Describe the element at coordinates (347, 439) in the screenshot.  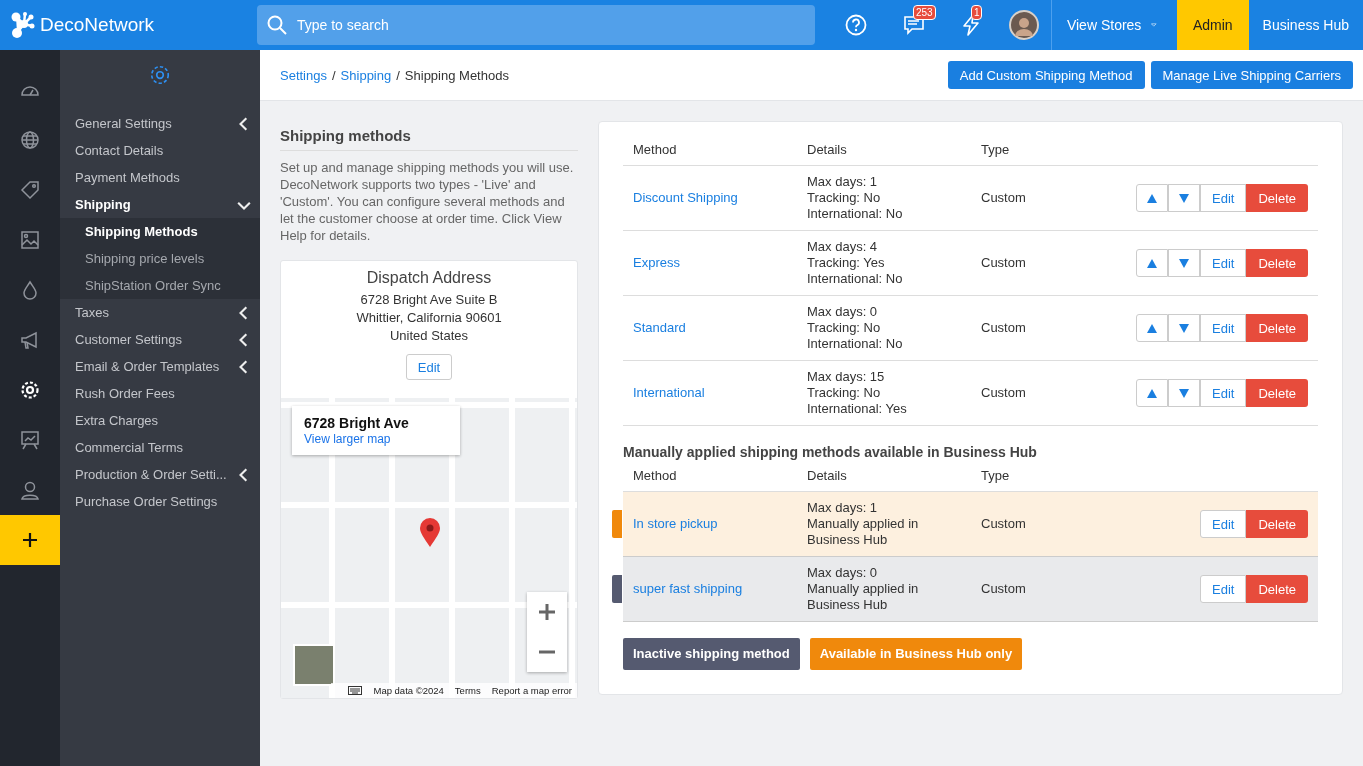
I see `larger-map-link: View larger map` at that location.